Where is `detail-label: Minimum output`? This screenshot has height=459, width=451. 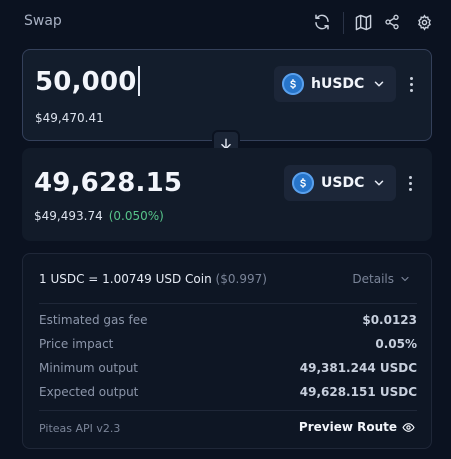 detail-label: Minimum output is located at coordinates (89, 368).